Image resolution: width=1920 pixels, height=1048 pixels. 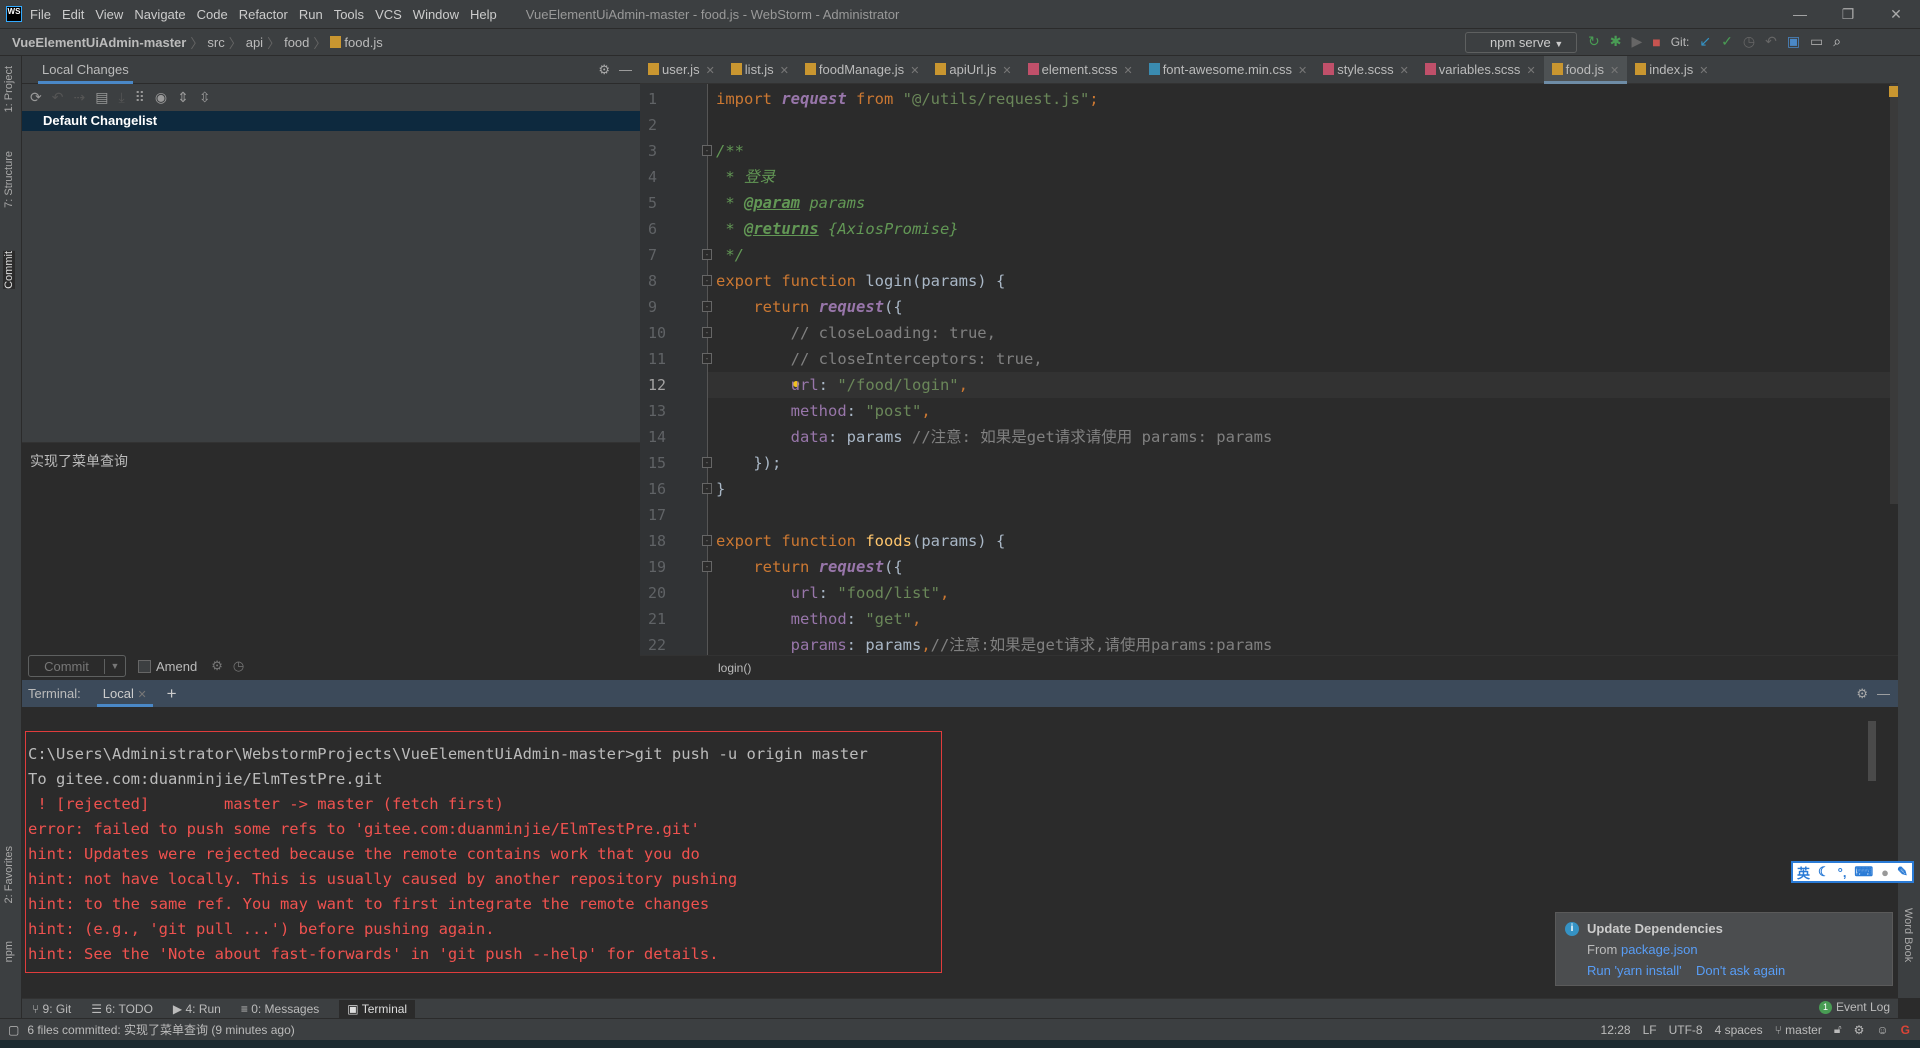 I want to click on tool-window-run: ▶ 4: Run, so click(x=197, y=1009).